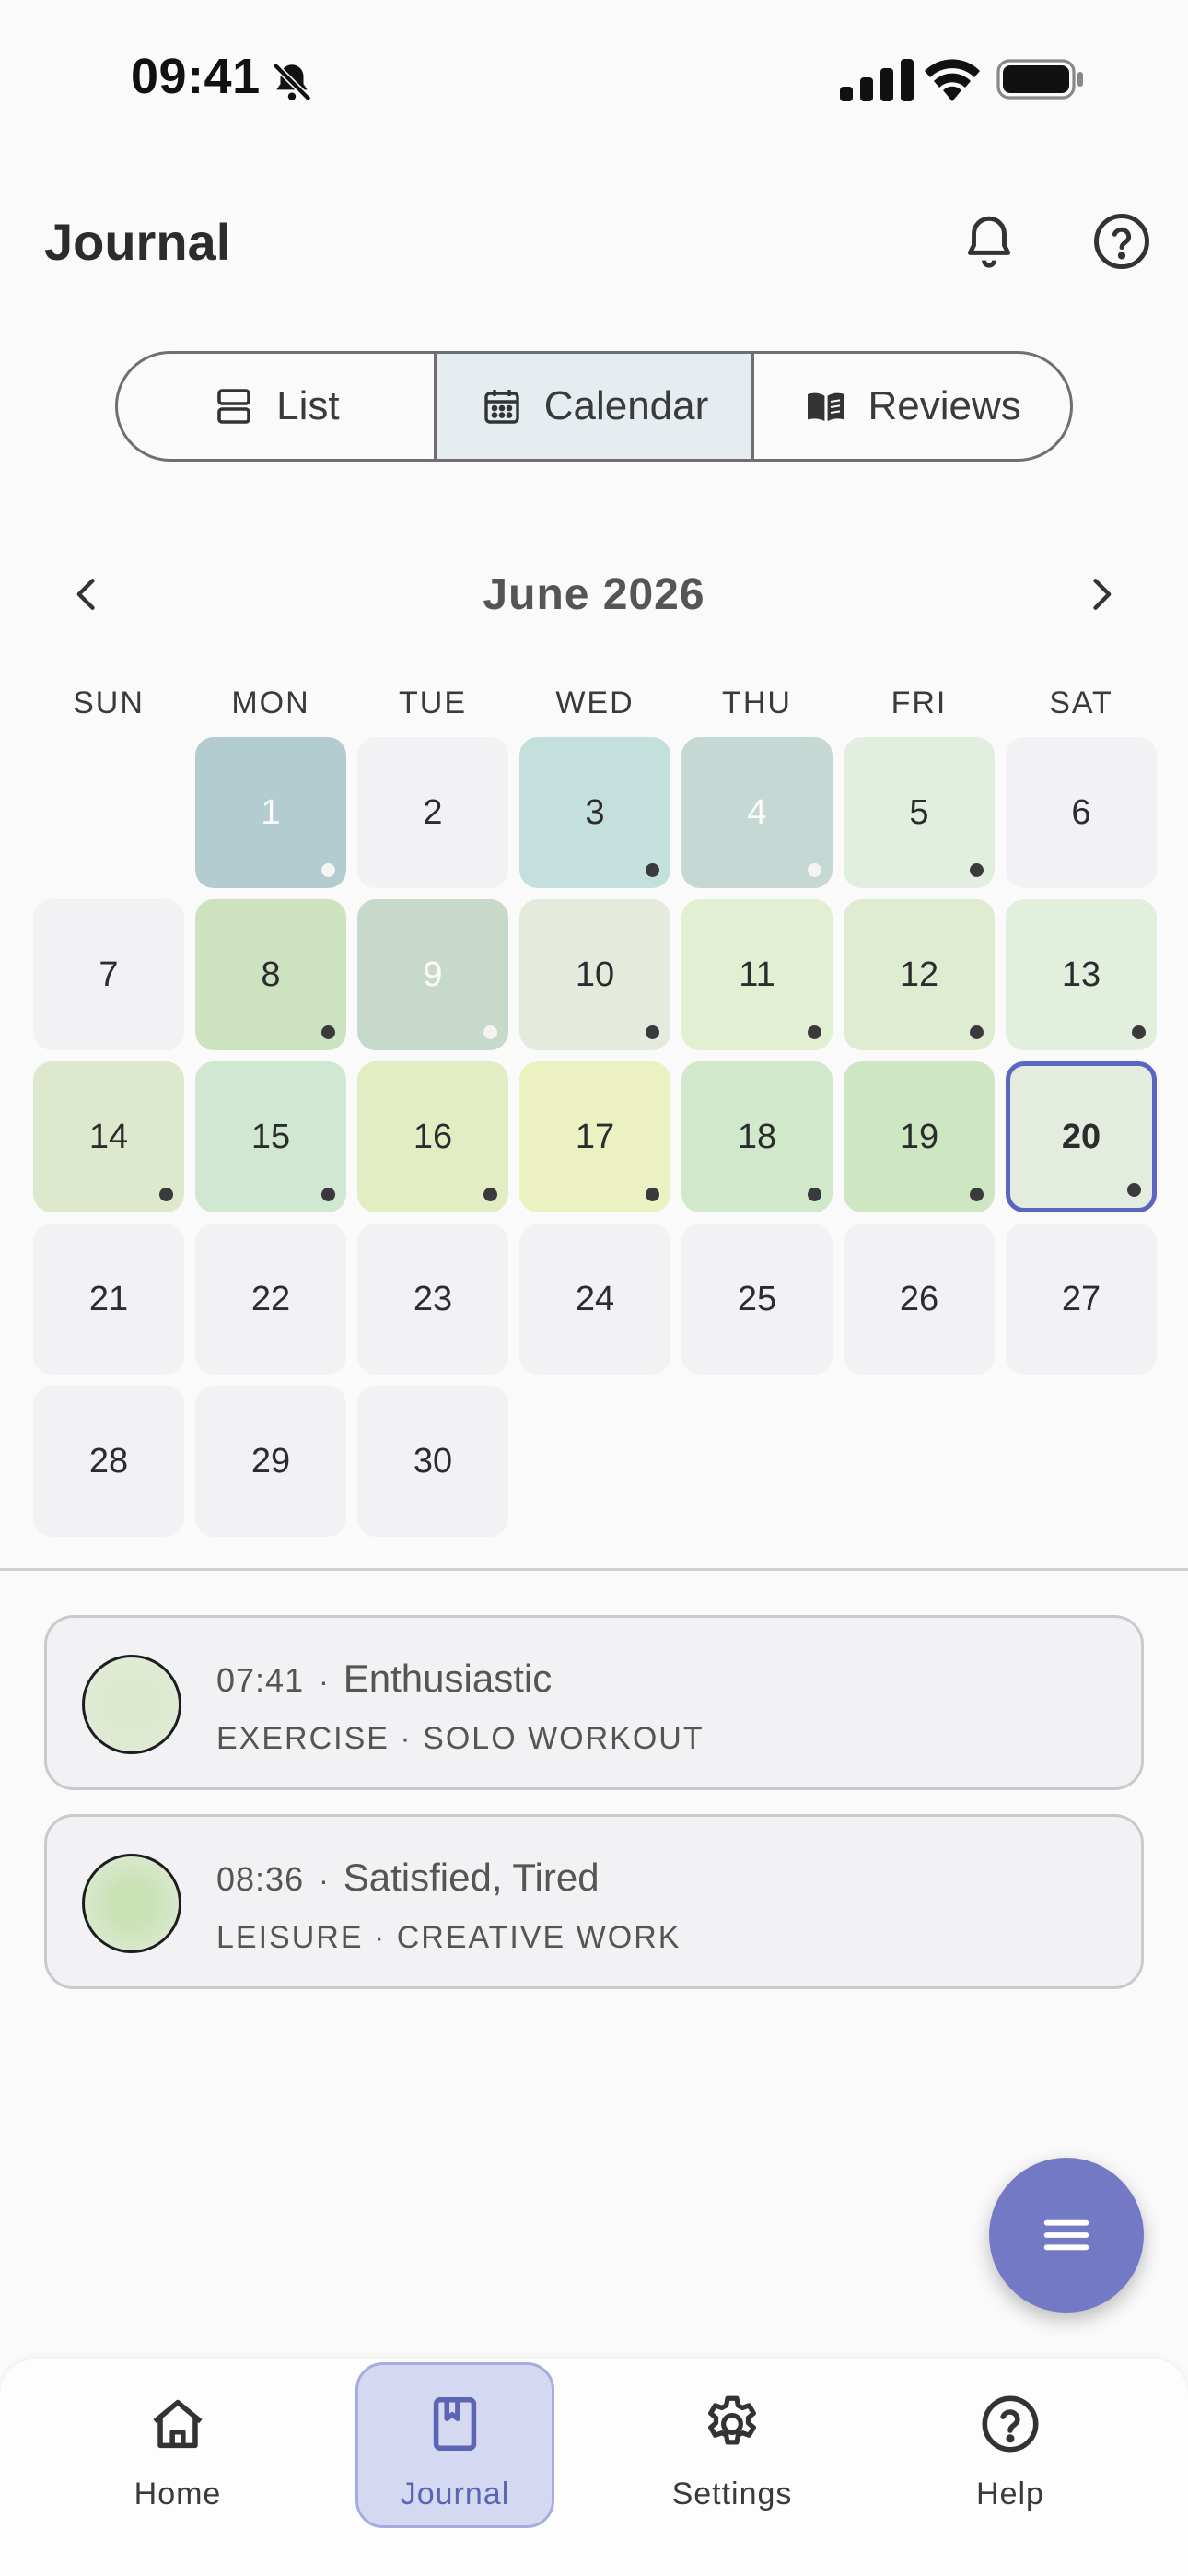 This screenshot has width=1188, height=2576. I want to click on entry-time: 08:36, so click(260, 1879).